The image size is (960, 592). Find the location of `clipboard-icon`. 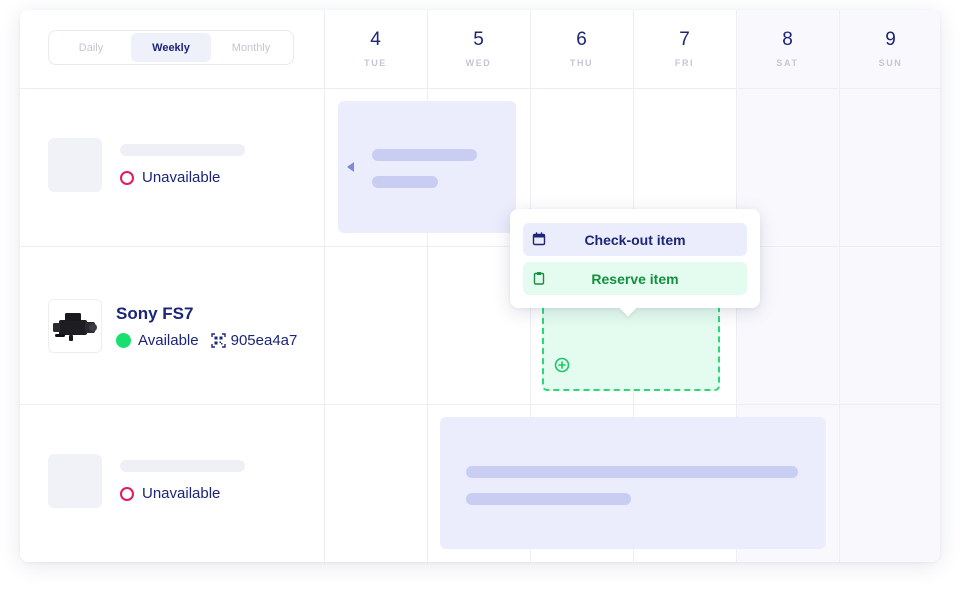

clipboard-icon is located at coordinates (539, 279).